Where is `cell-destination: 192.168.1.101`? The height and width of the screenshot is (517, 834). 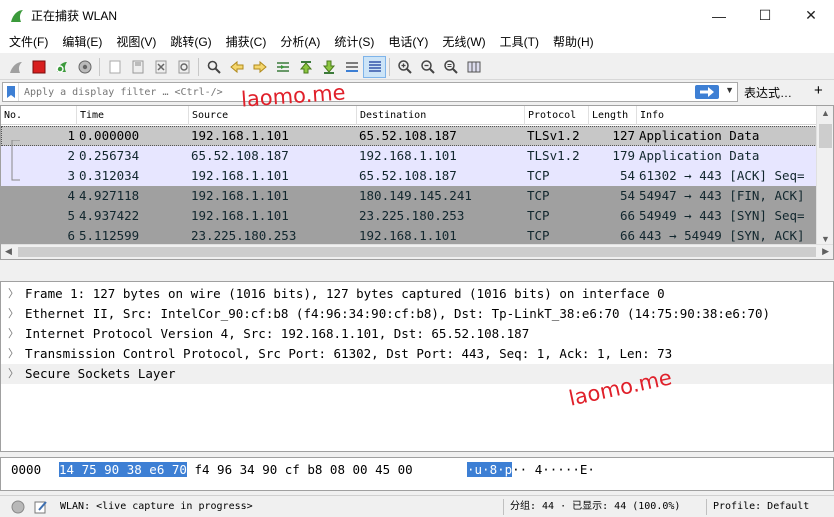 cell-destination: 192.168.1.101 is located at coordinates (408, 155).